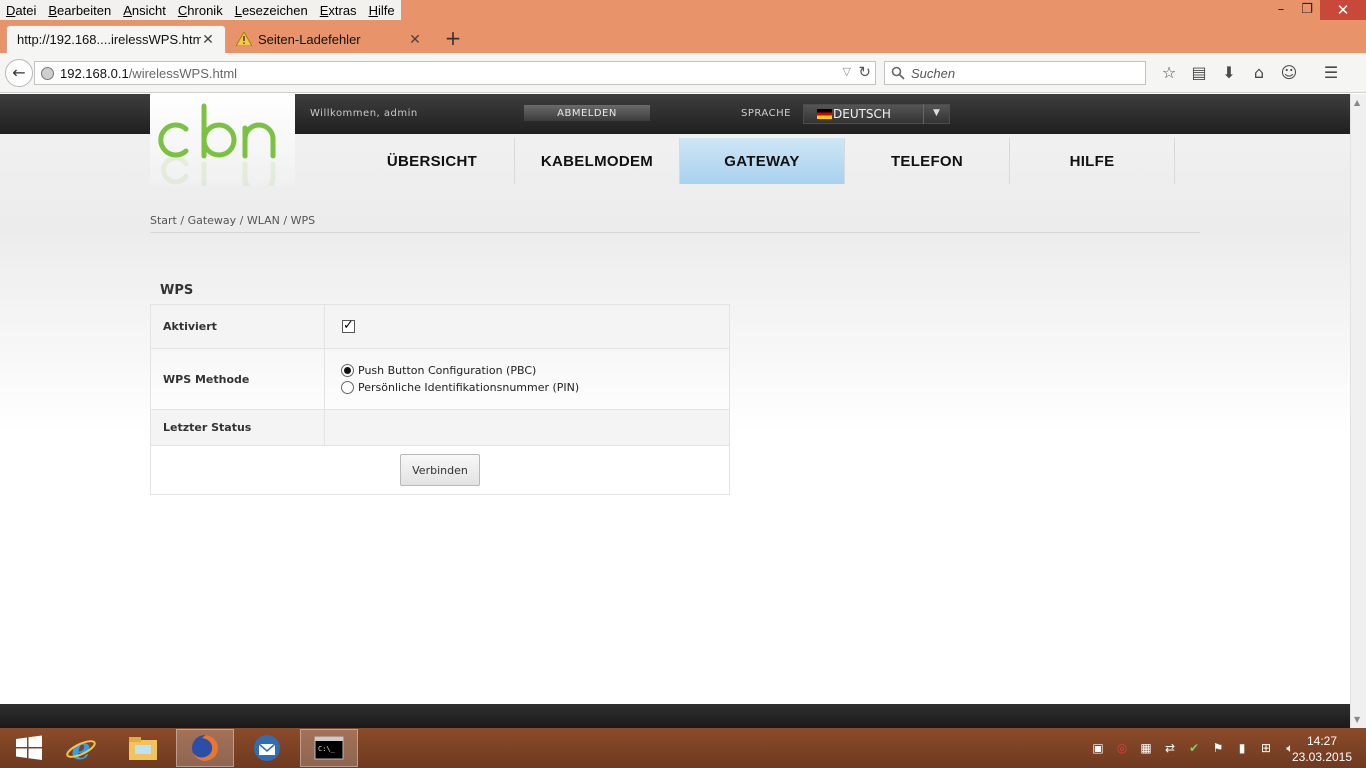  I want to click on button-row: Verbinden, so click(440, 470).